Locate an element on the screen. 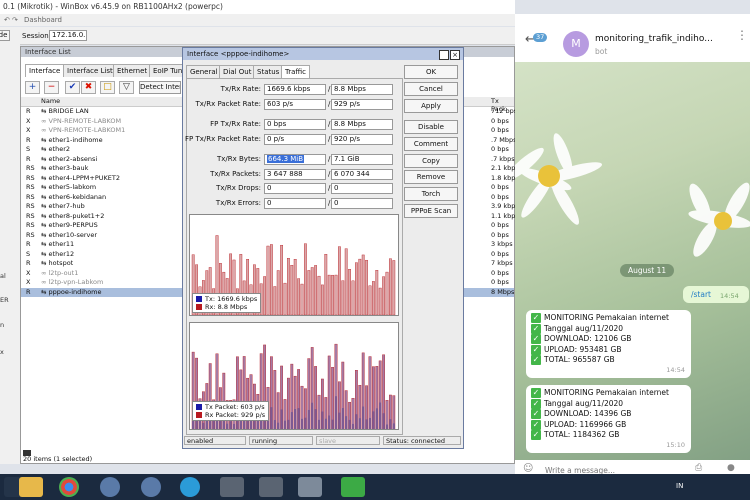  mode-button: de is located at coordinates (5, 35).